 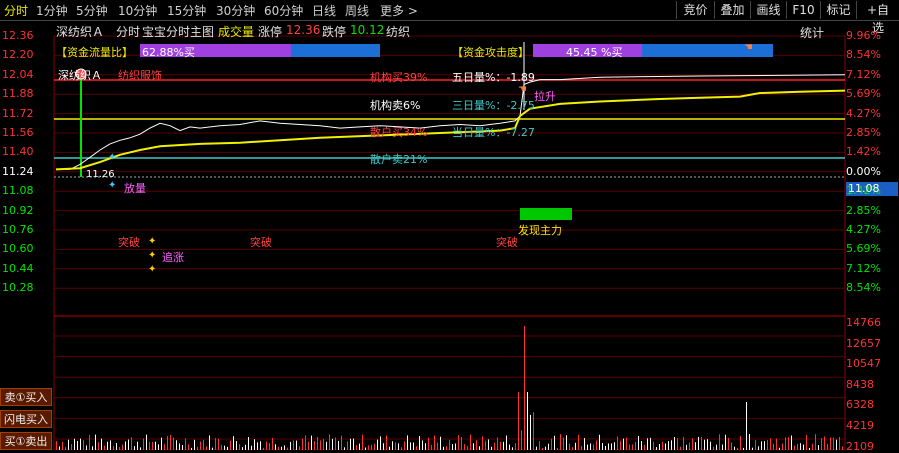 What do you see at coordinates (140, 75) in the screenshot?
I see `sector-tag: 纺织服饰` at bounding box center [140, 75].